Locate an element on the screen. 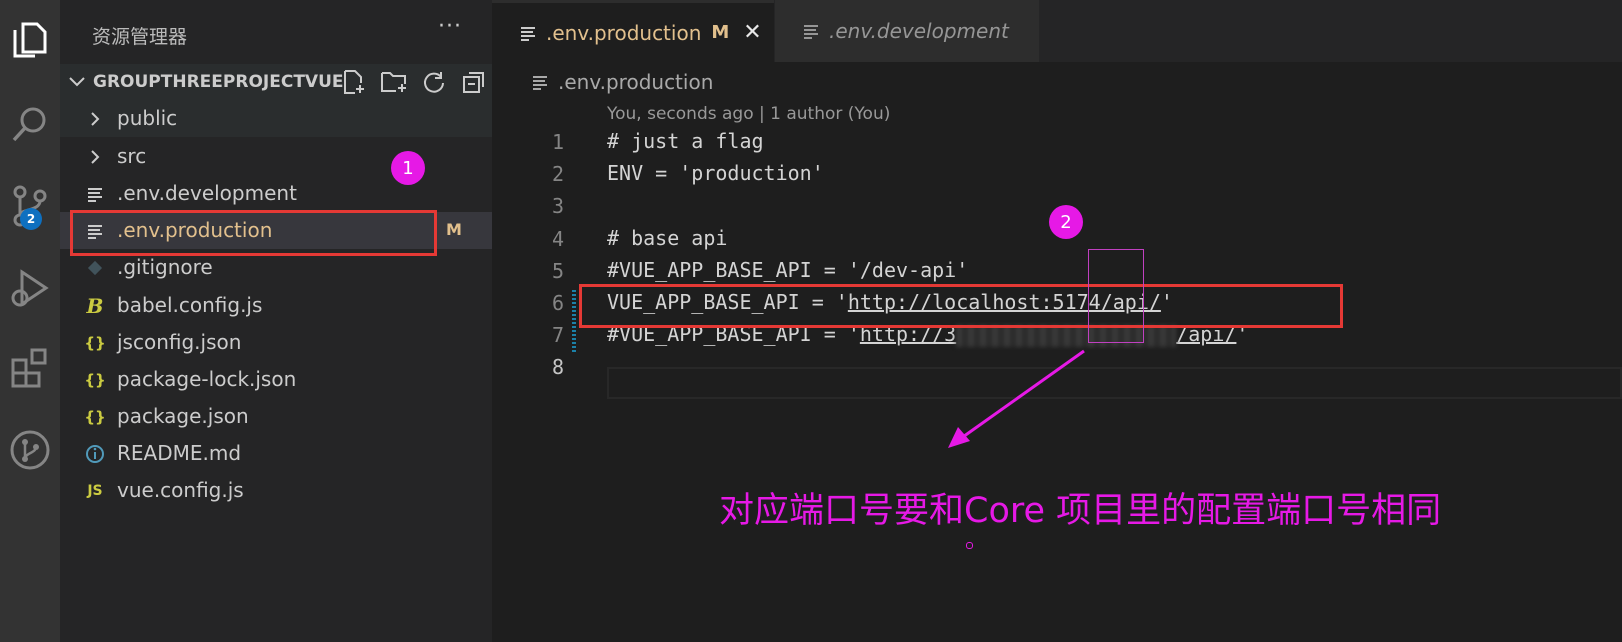 The height and width of the screenshot is (642, 1622). annotation-marker-1: 1 is located at coordinates (408, 168).